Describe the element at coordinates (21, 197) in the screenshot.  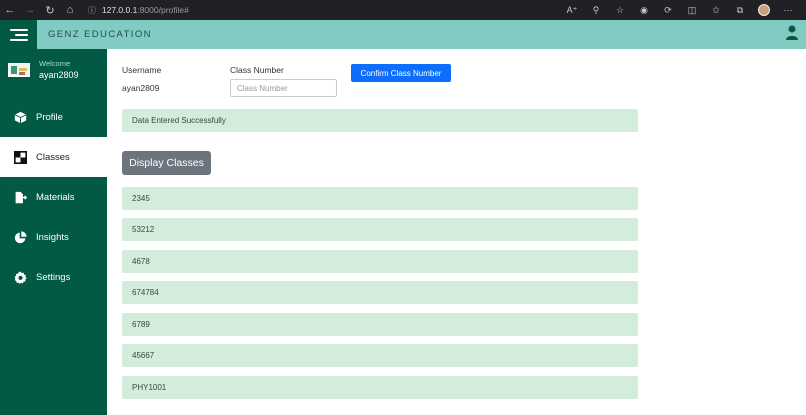
I see `file-export-icon` at that location.